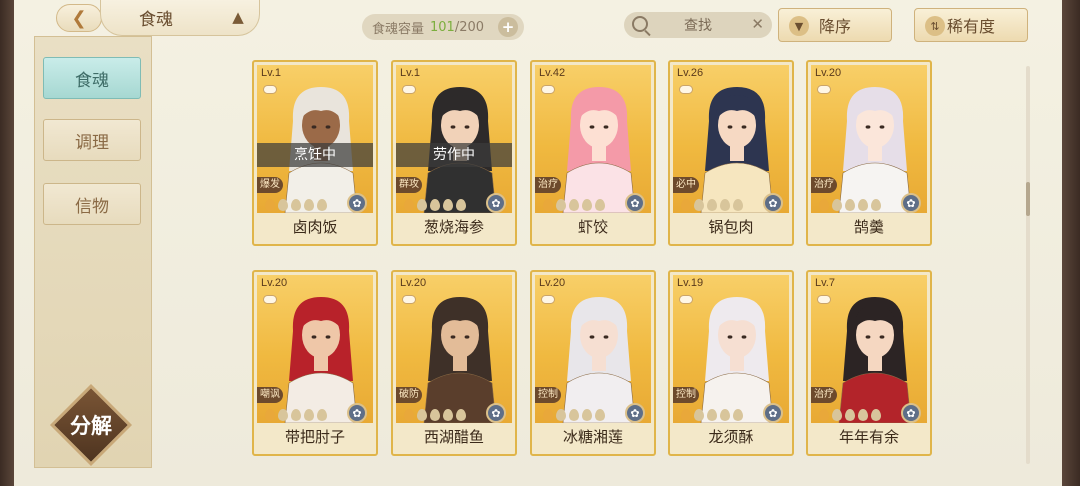 The height and width of the screenshot is (486, 1080). What do you see at coordinates (731, 227) in the screenshot?
I see `card-name: 锅包肉` at bounding box center [731, 227].